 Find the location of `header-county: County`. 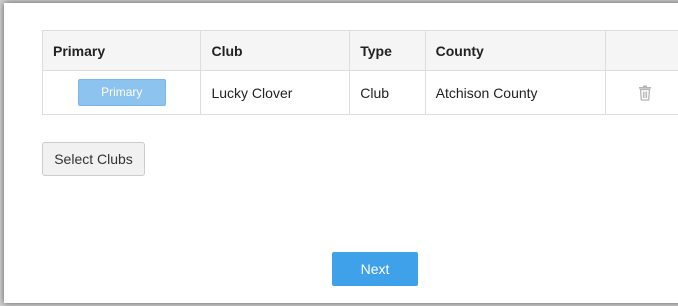

header-county: County is located at coordinates (515, 50).